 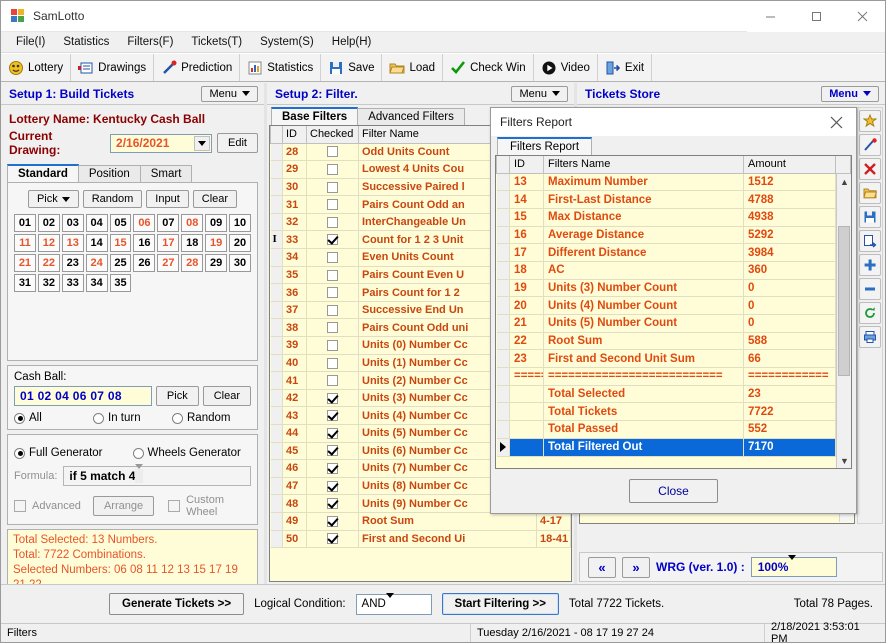 I want to click on menu-system: System(S), so click(x=287, y=42).